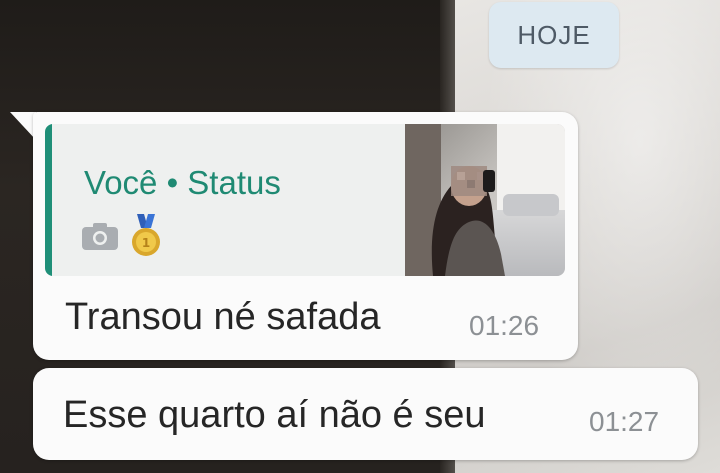 This screenshot has height=473, width=720. Describe the element at coordinates (485, 200) in the screenshot. I see `status-photo-thumbnail` at that location.